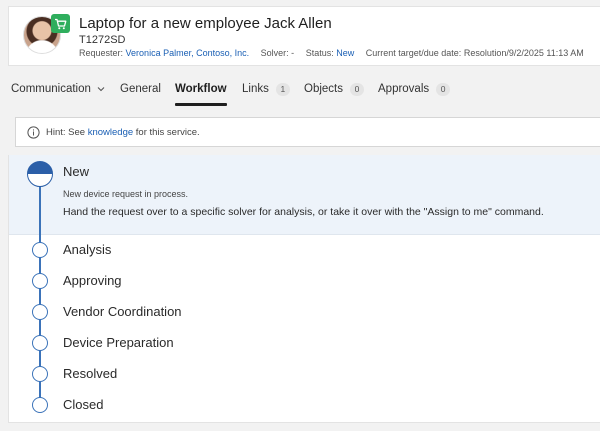 This screenshot has width=600, height=431. I want to click on status-value: New, so click(345, 53).